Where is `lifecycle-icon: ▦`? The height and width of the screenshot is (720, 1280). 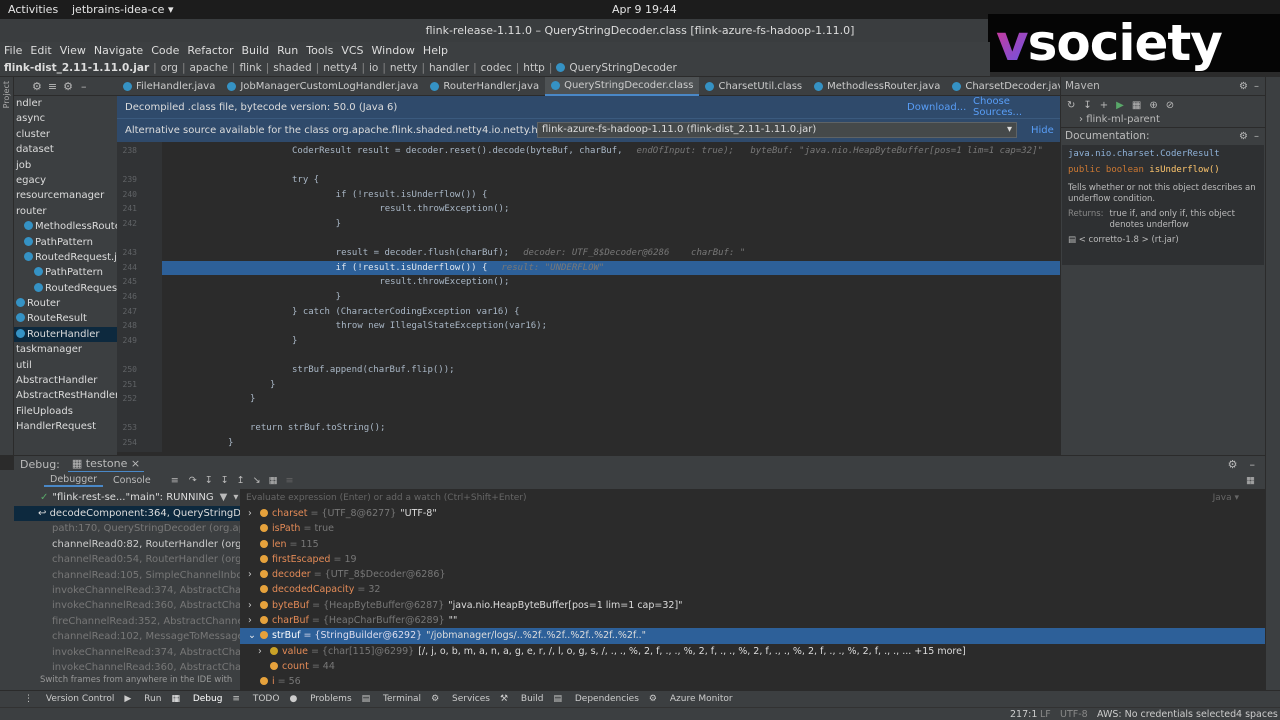
lifecycle-icon: ▦ is located at coordinates (1136, 105).